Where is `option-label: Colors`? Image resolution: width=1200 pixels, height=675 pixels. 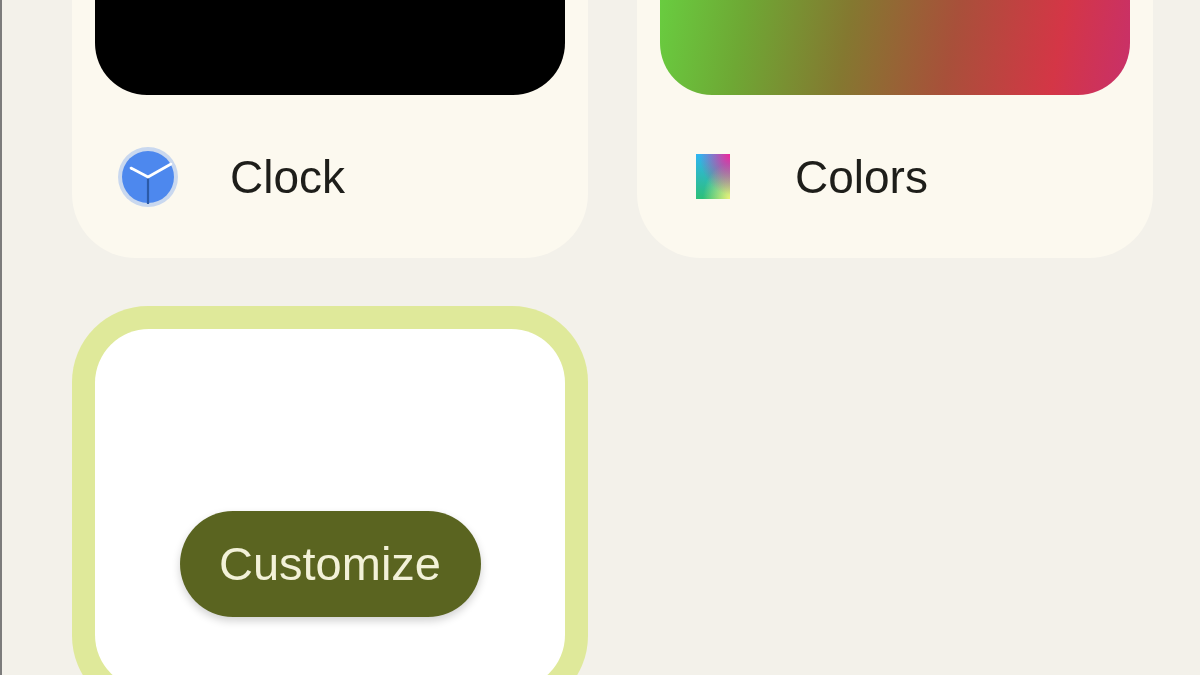 option-label: Colors is located at coordinates (861, 176).